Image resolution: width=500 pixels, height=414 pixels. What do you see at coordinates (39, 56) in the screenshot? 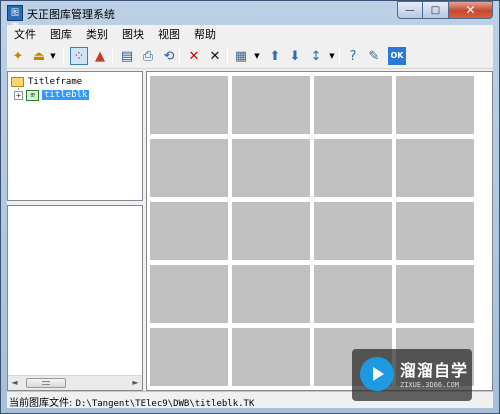
I see `open-library-icon: ⏏` at bounding box center [39, 56].